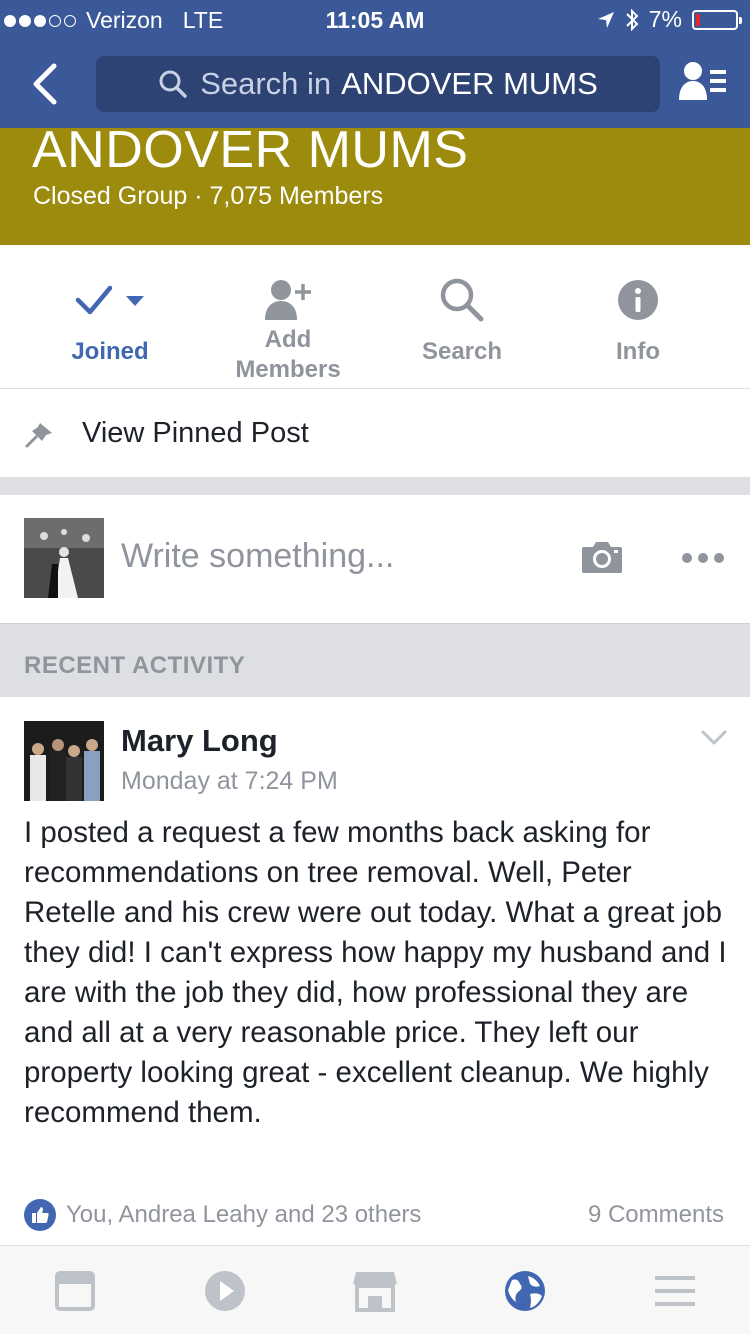 The image size is (750, 1334). I want to click on pin-icon, so click(38, 435).